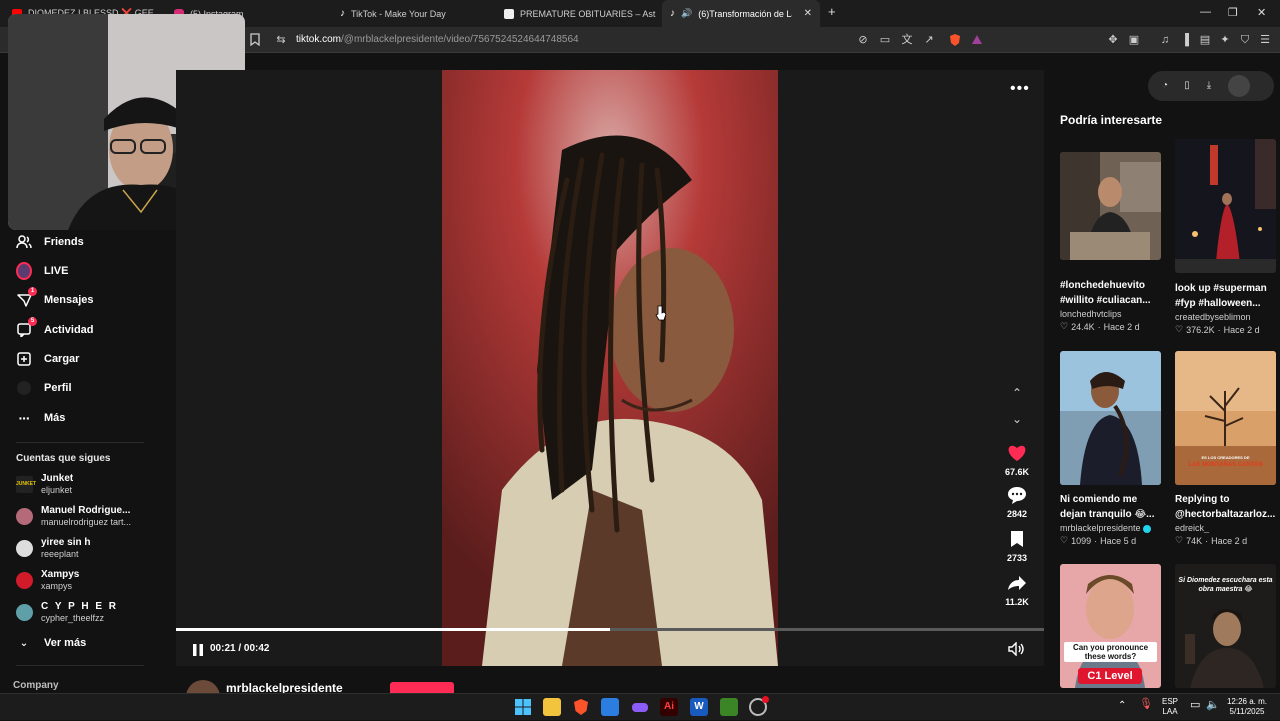 The height and width of the screenshot is (721, 1280). I want to click on network-icon: ▭, so click(1195, 705).